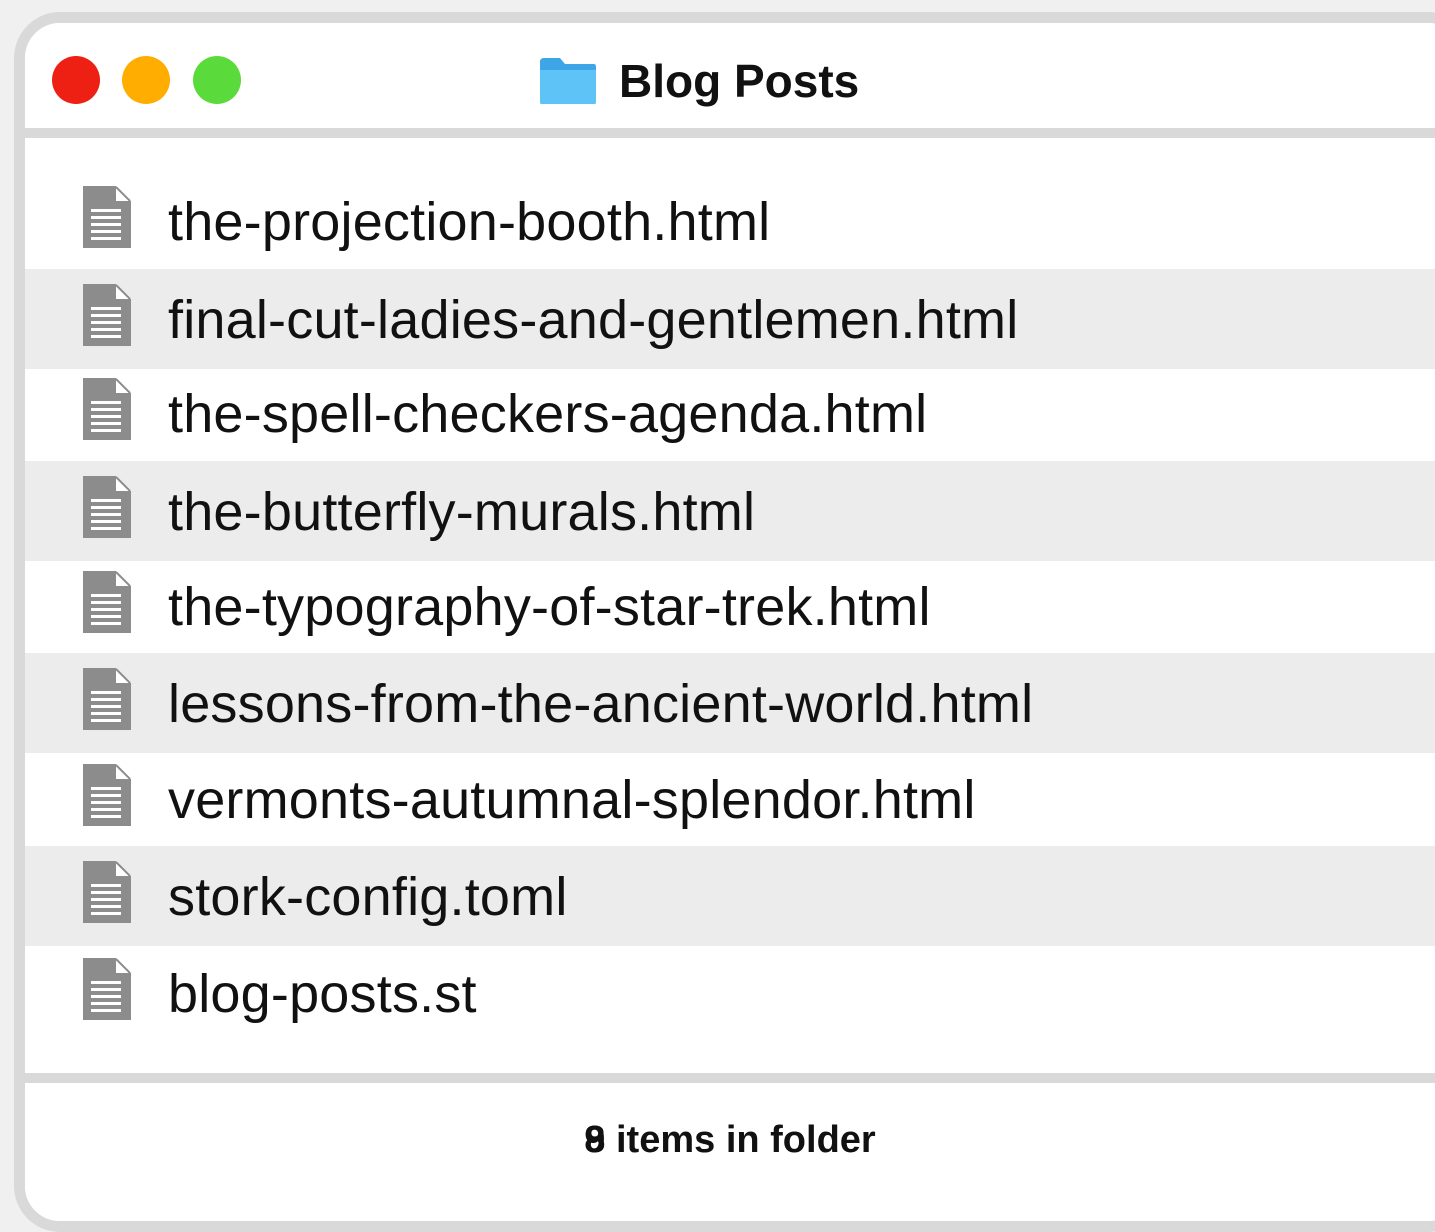 The image size is (1435, 1232). I want to click on file-row: final-cut-ladies-and-gentlemen.html, so click(730, 319).